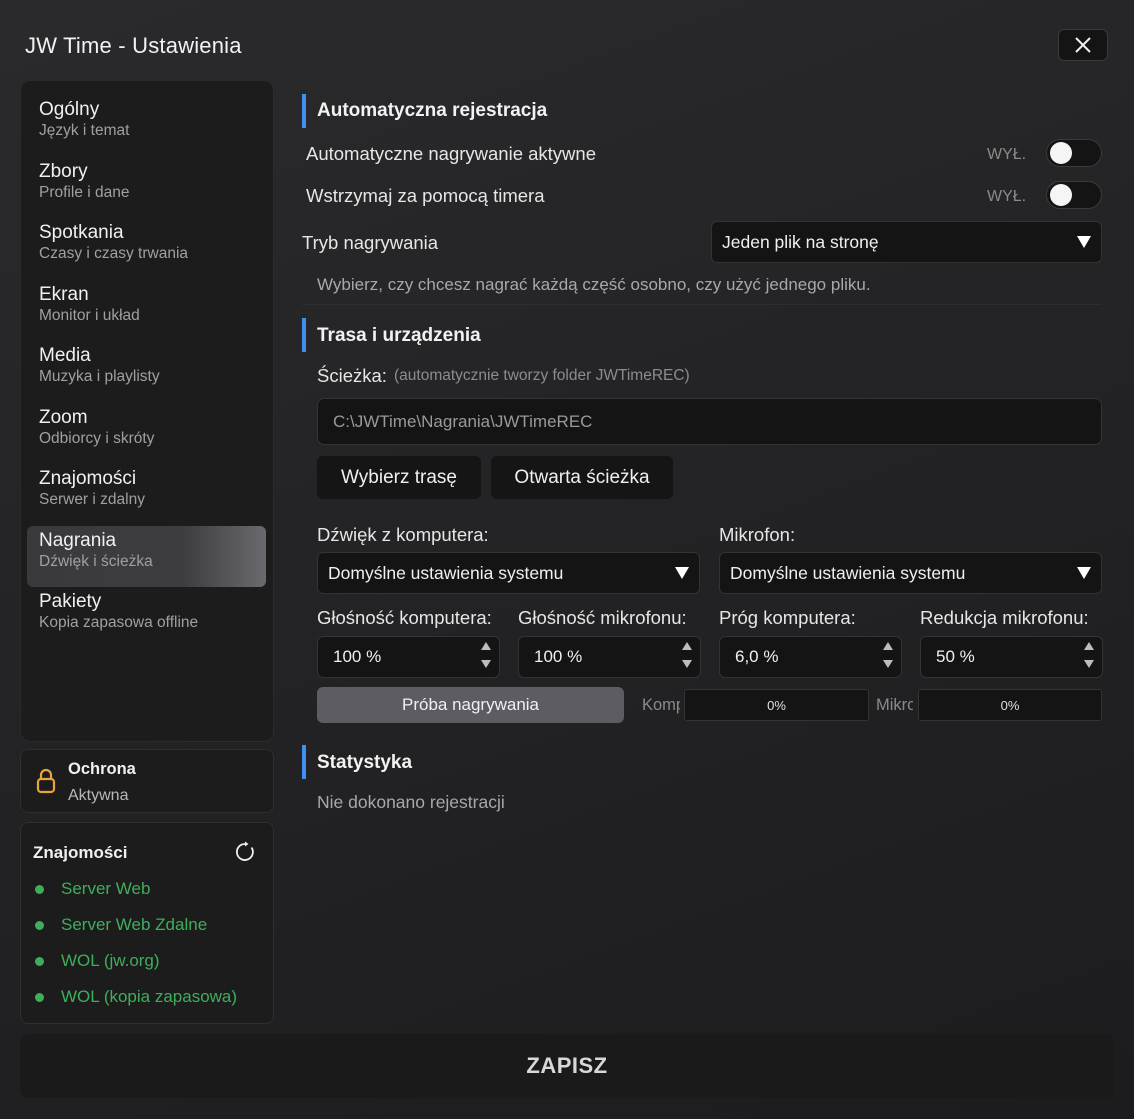  What do you see at coordinates (98, 795) in the screenshot?
I see `protection-status: Aktywna` at bounding box center [98, 795].